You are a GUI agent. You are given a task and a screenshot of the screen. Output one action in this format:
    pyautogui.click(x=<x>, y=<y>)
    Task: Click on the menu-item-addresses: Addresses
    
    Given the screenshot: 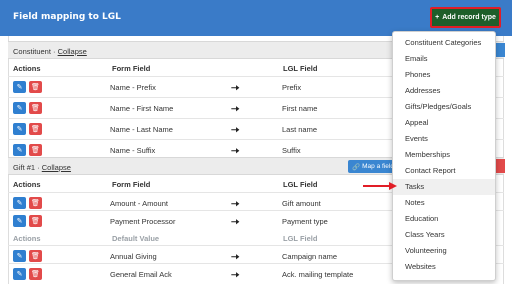 What is the action you would take?
    pyautogui.click(x=444, y=91)
    